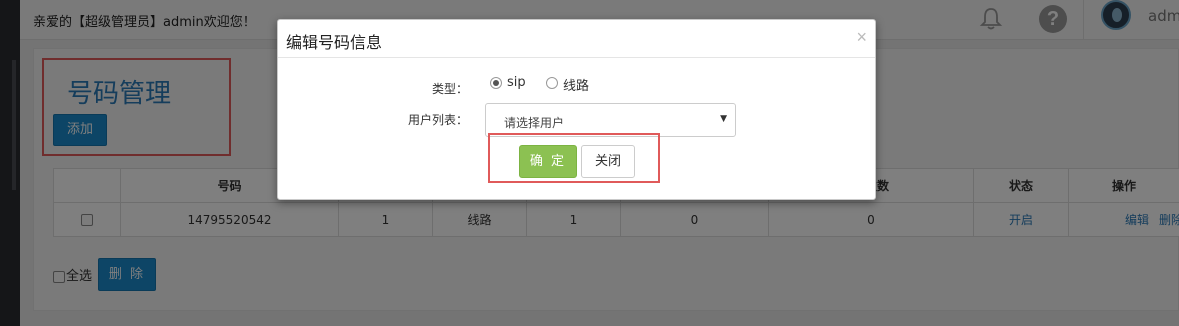  What do you see at coordinates (450, 89) in the screenshot?
I see `type-label: 类型：` at bounding box center [450, 89].